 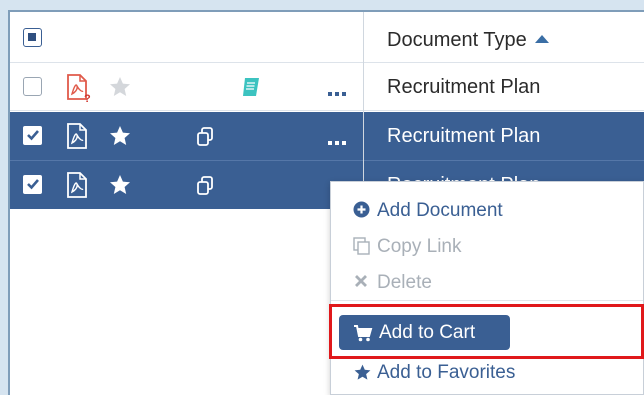 What do you see at coordinates (32, 37) in the screenshot?
I see `select-all-checkbox` at bounding box center [32, 37].